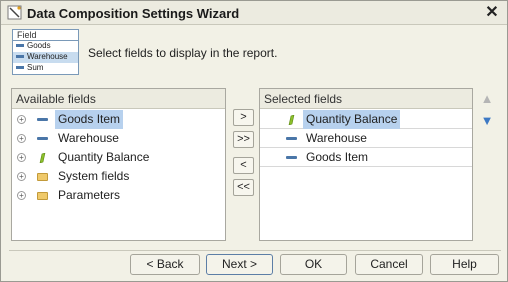 The height and width of the screenshot is (282, 508). I want to click on legend-row-goods: Goods, so click(45, 46).